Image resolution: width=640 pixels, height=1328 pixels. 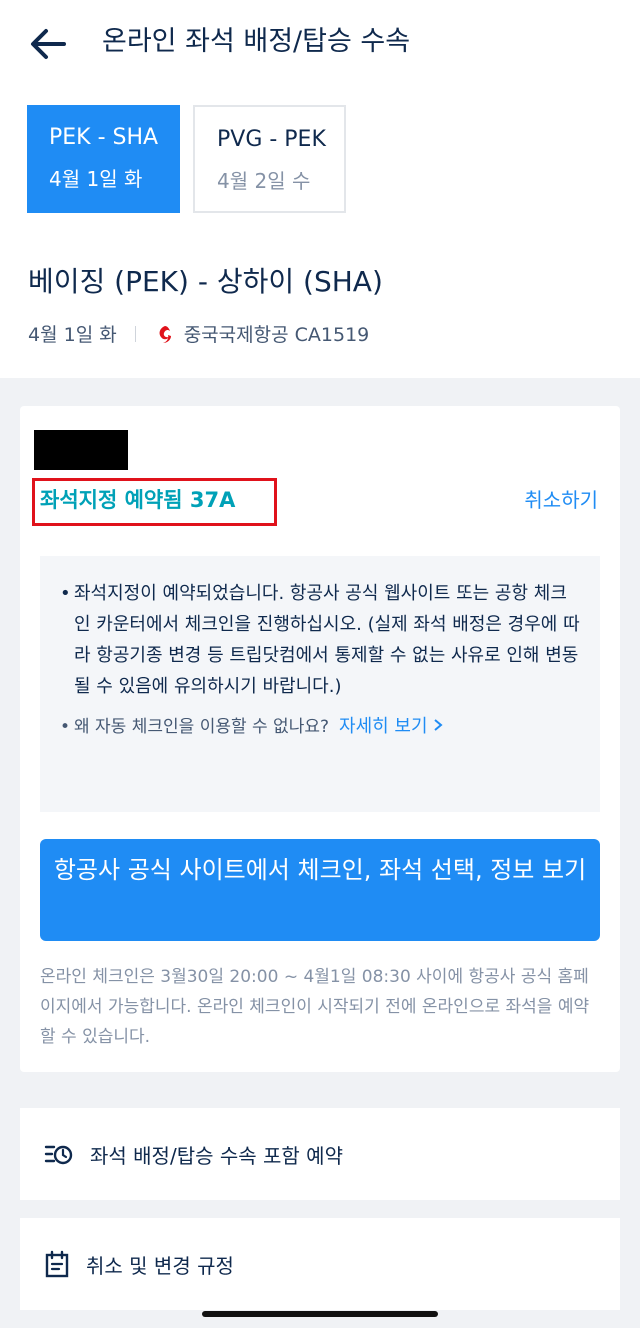 I want to click on airline-flight: 중국국제항공 CA1519, so click(x=276, y=335).